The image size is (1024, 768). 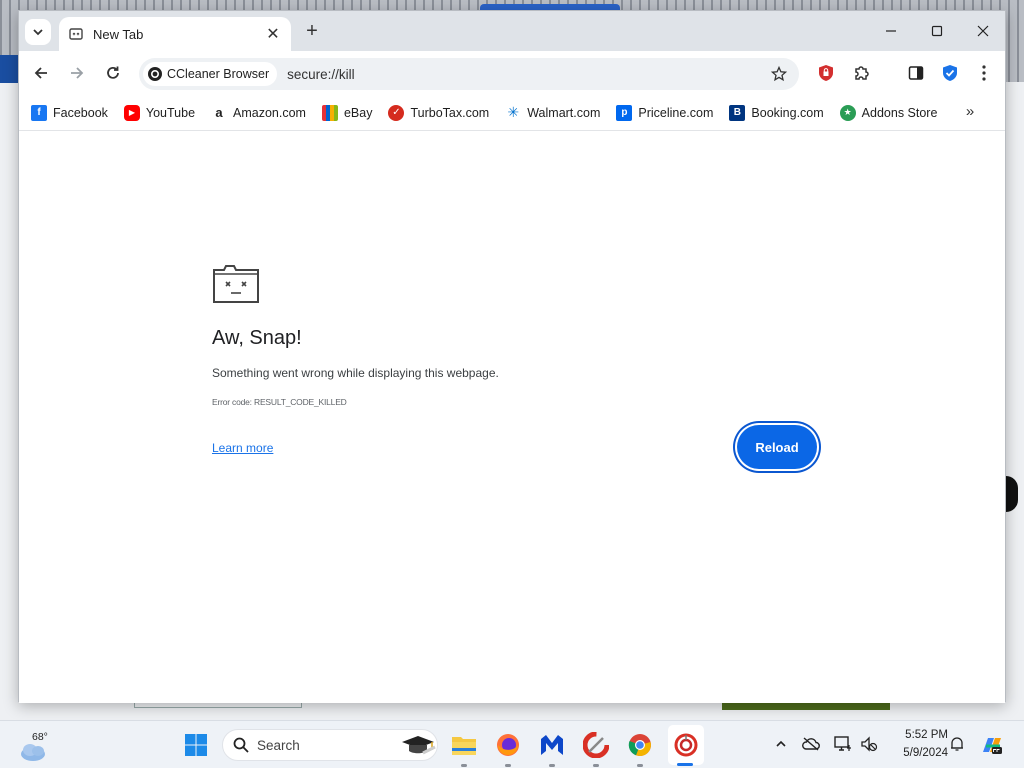 I want to click on ccleaner-logo-icon, so click(x=155, y=74).